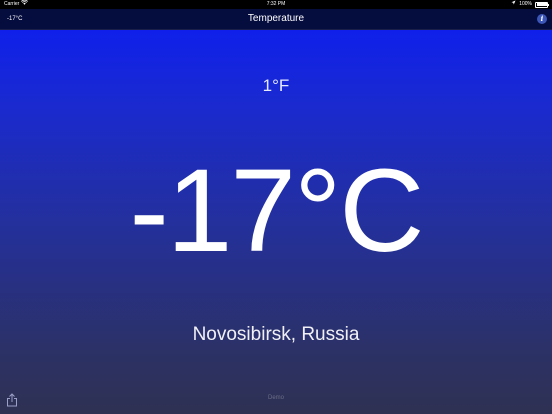  I want to click on navigation-bar: -17°C Temperature i, so click(276, 19).